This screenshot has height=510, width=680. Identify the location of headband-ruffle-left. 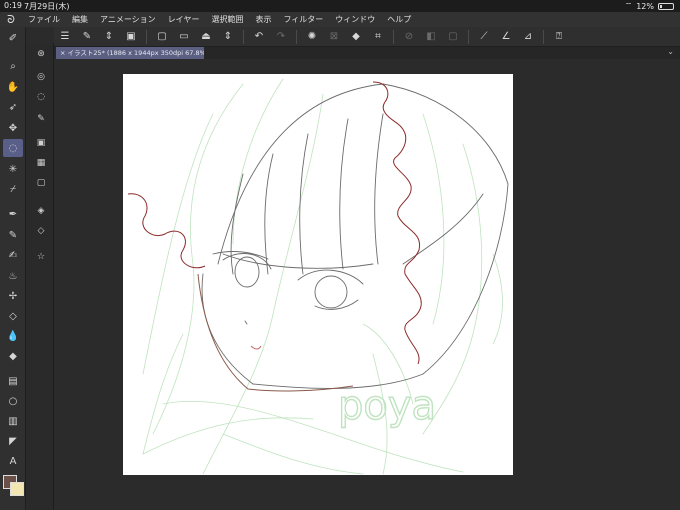
(166, 231).